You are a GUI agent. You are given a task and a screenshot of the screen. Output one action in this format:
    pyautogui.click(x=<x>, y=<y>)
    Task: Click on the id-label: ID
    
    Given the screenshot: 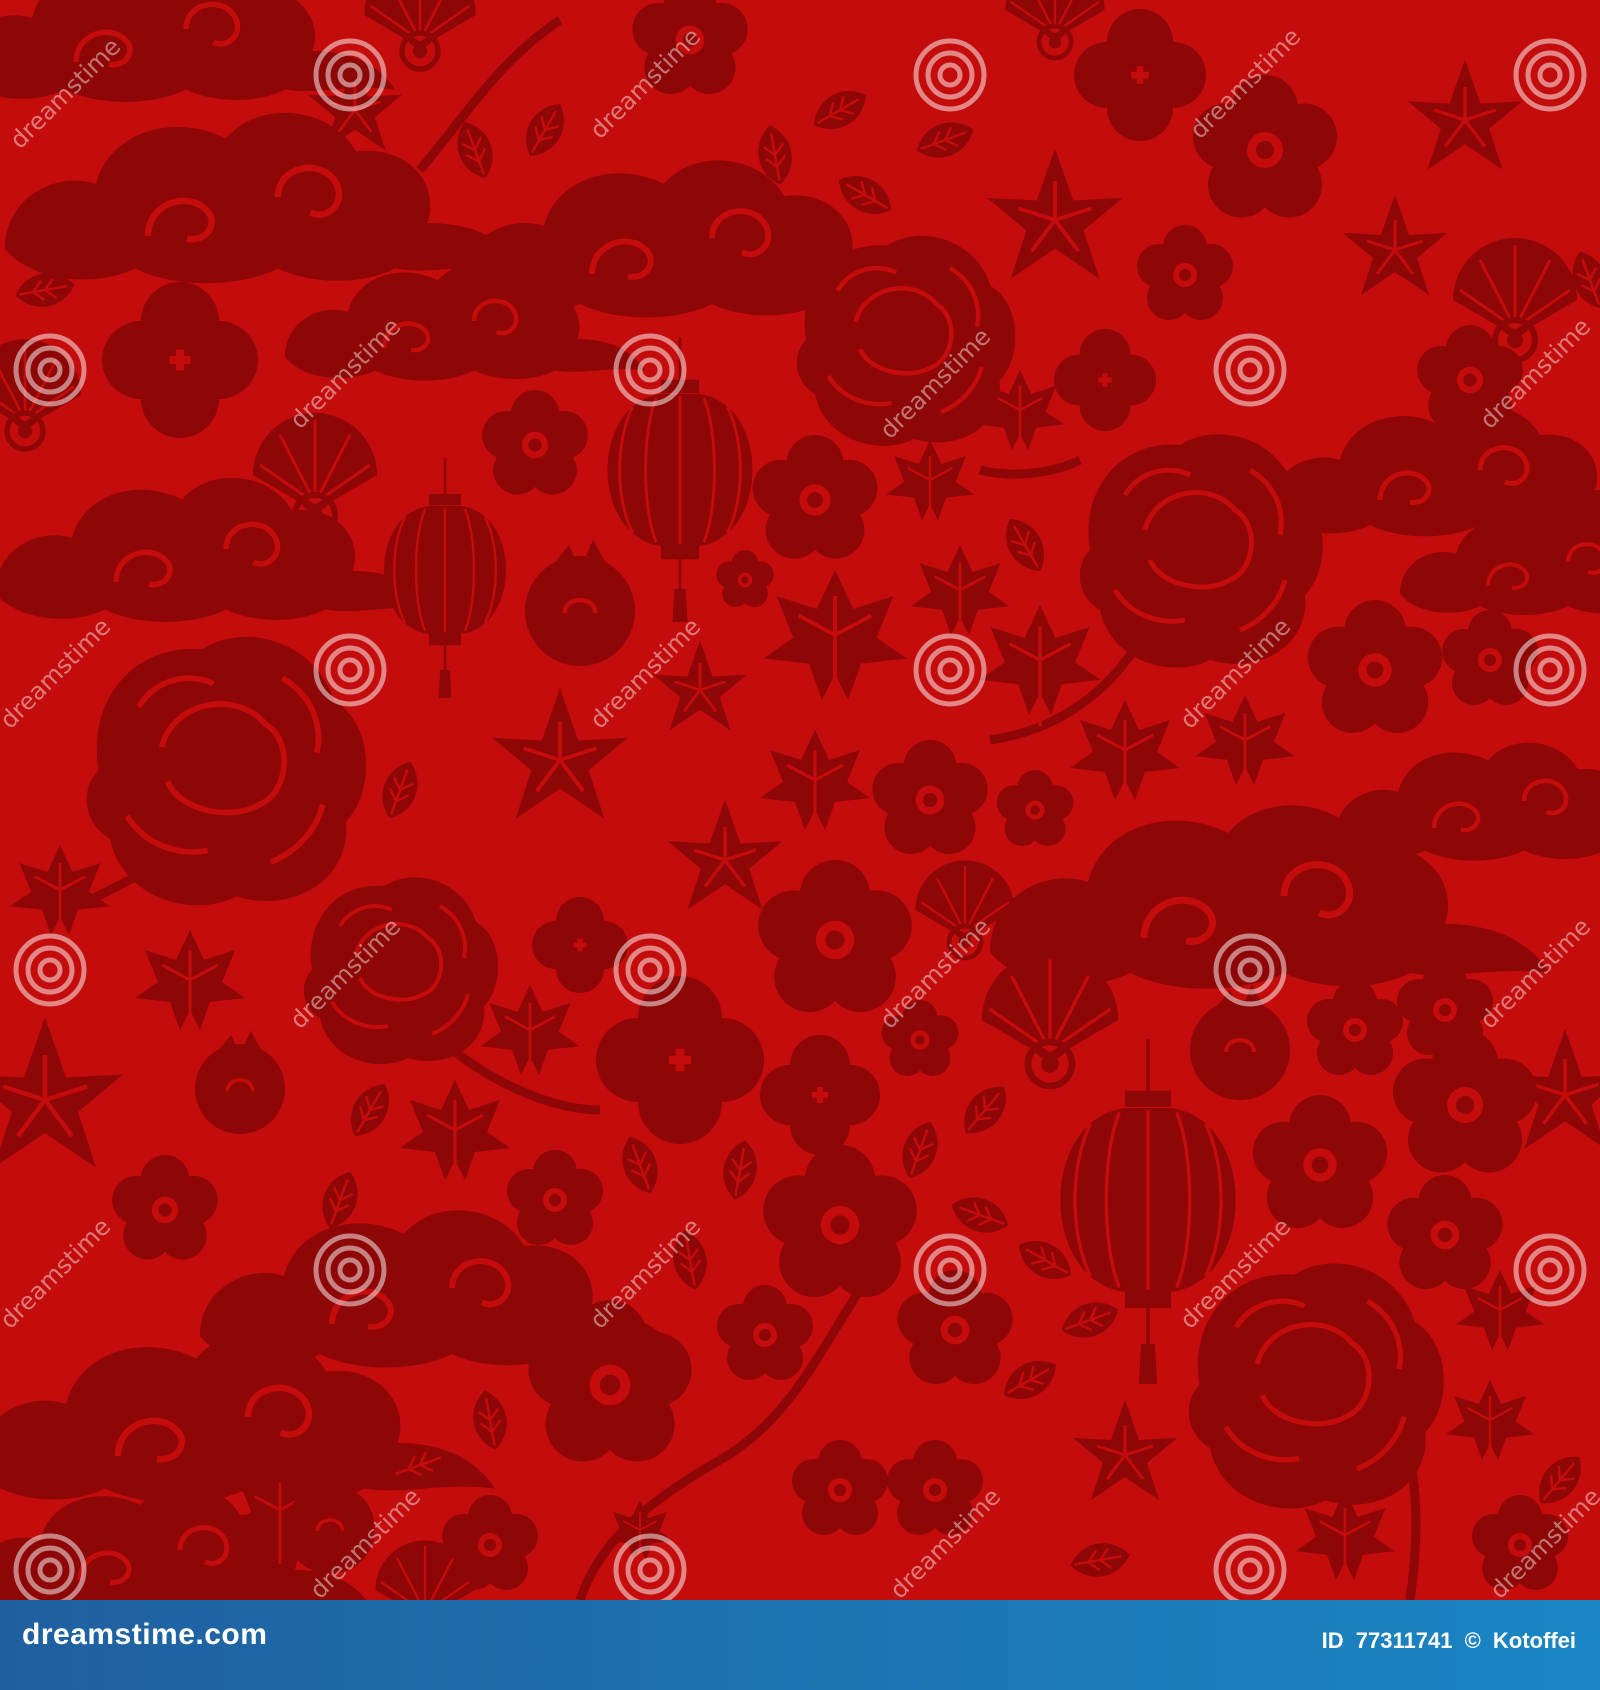 What is the action you would take?
    pyautogui.click(x=1332, y=1640)
    